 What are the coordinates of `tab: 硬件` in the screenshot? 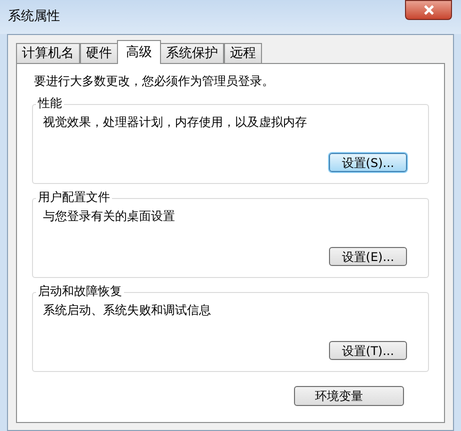 It's located at (99, 53).